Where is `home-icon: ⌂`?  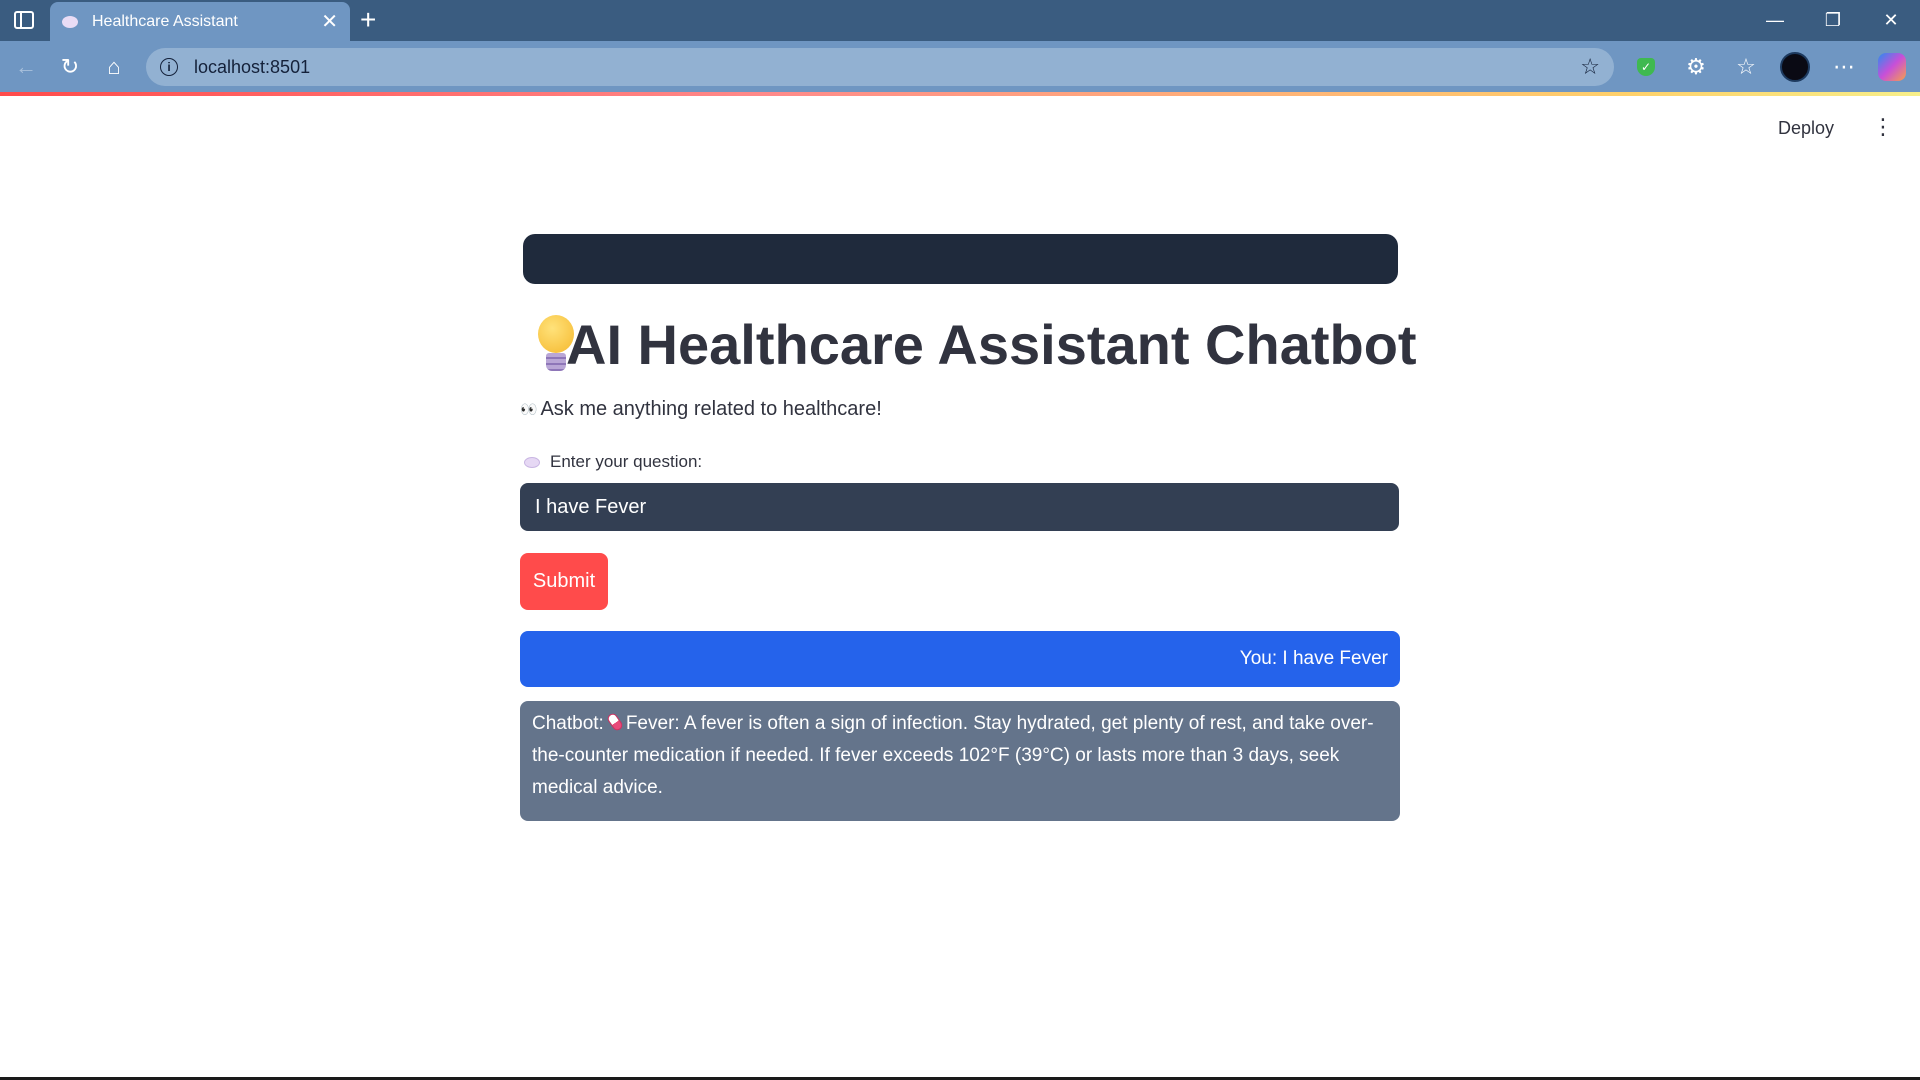 home-icon: ⌂ is located at coordinates (114, 67).